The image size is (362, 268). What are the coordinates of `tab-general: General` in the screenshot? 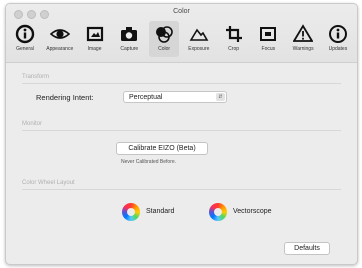 It's located at (25, 39).